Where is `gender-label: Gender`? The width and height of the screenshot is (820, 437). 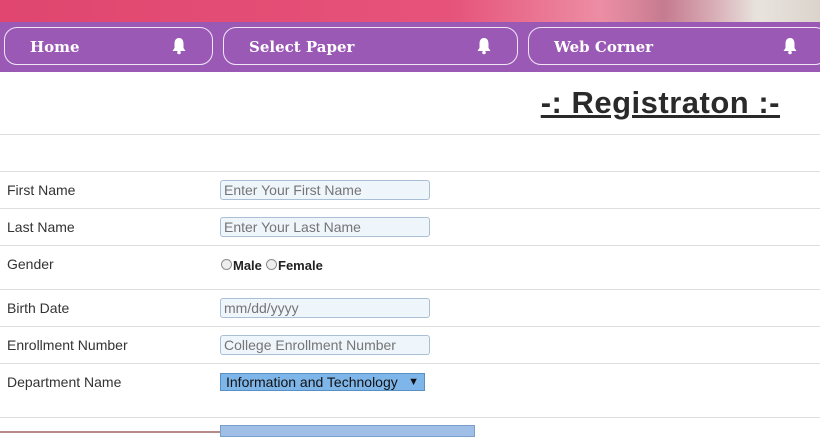 gender-label: Gender is located at coordinates (30, 264).